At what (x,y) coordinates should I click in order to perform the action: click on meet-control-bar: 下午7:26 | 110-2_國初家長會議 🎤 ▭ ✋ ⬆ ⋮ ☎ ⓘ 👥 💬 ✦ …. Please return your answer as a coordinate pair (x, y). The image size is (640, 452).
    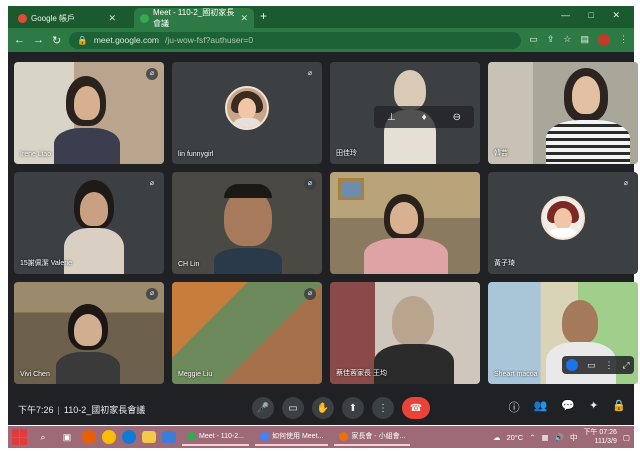
    Looking at the image, I should click on (321, 409).